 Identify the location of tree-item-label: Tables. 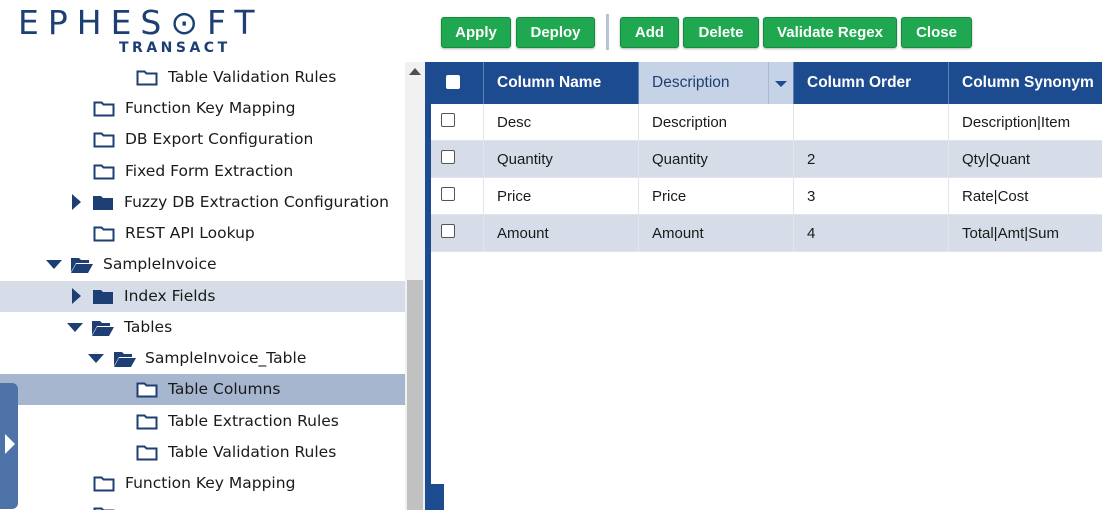
(148, 327).